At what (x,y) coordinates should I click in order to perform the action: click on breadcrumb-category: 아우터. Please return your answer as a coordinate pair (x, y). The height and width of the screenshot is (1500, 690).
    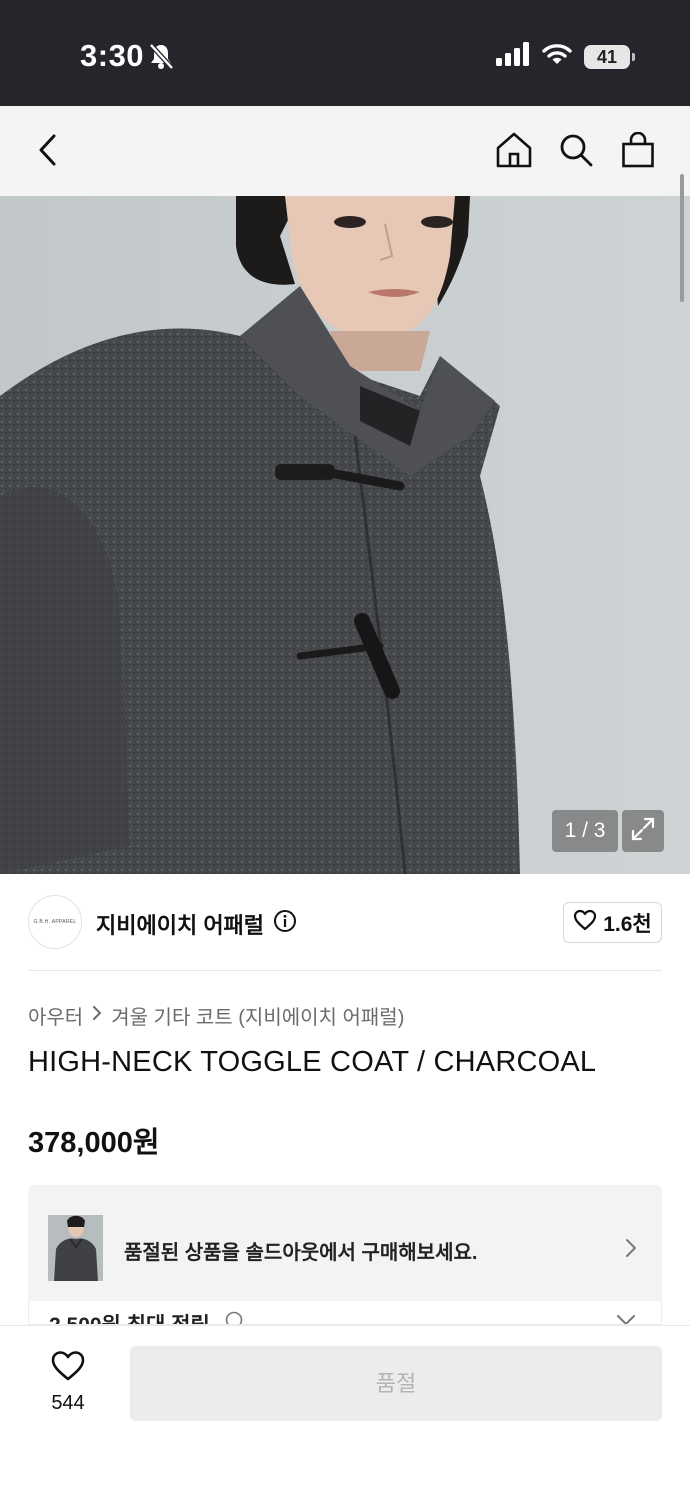
    Looking at the image, I should click on (55, 1015).